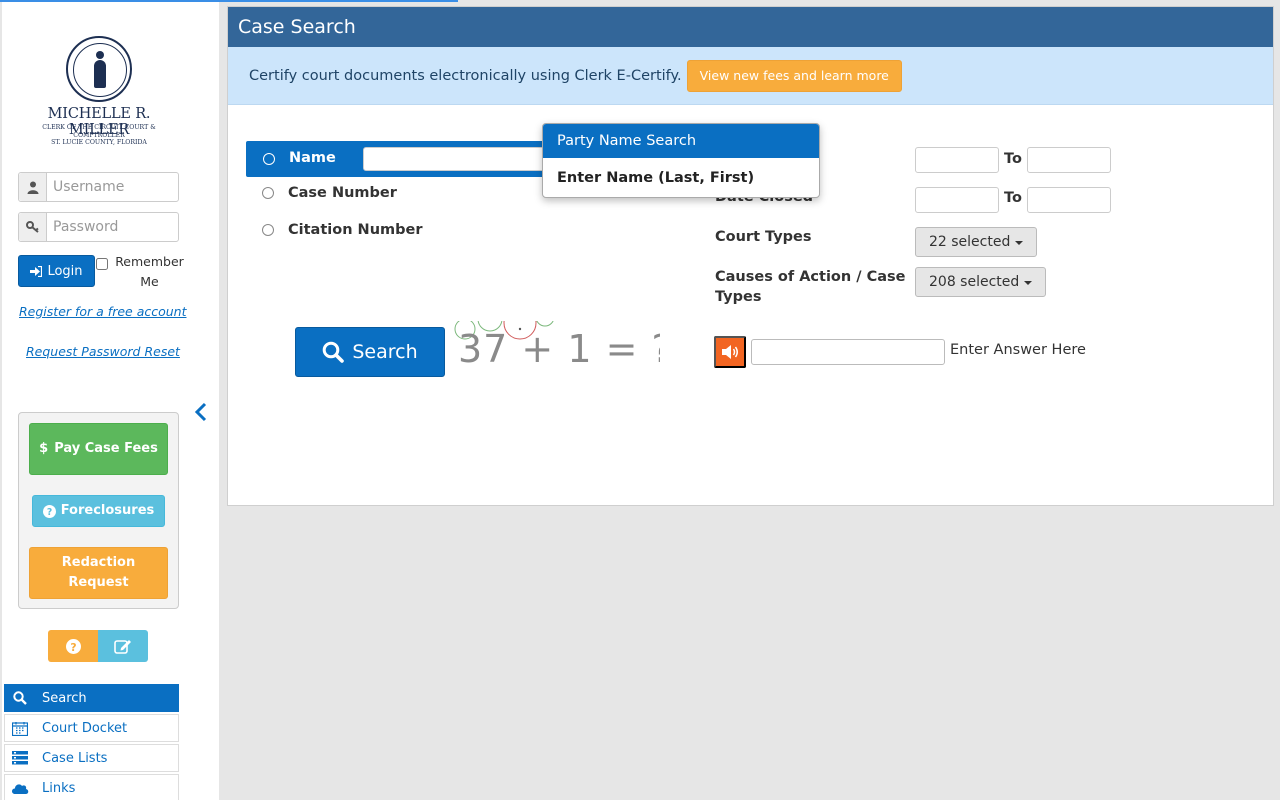 This screenshot has height=800, width=1280. Describe the element at coordinates (1069, 200) in the screenshot. I see `date-closed-to-input` at that location.